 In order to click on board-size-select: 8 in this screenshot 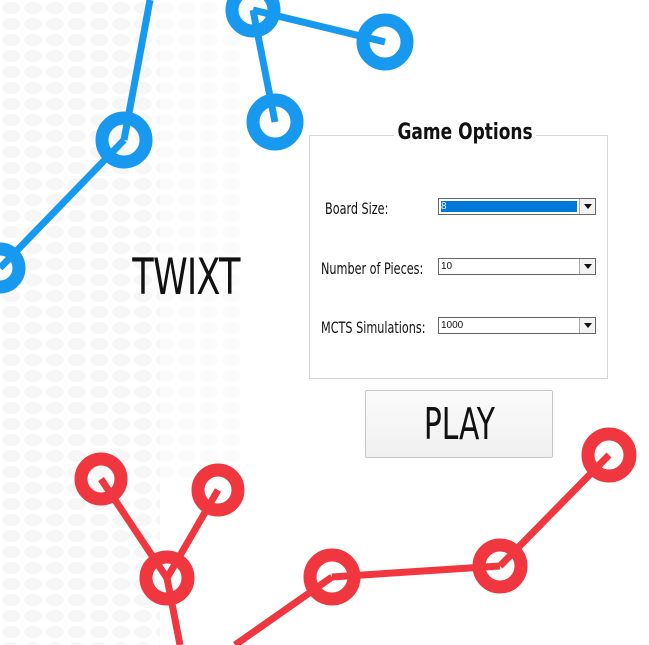, I will do `click(517, 206)`.